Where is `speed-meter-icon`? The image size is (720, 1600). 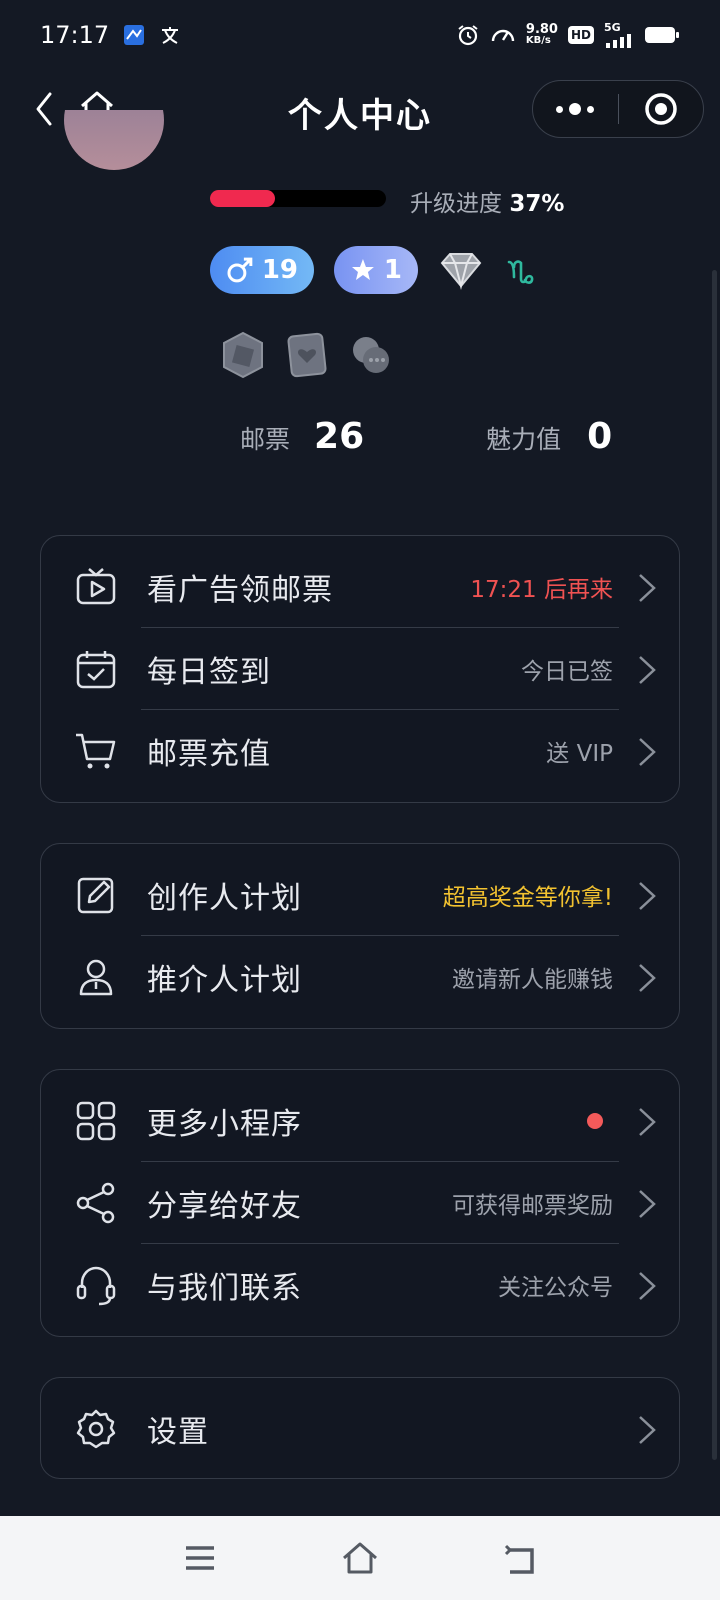
speed-meter-icon is located at coordinates (503, 35).